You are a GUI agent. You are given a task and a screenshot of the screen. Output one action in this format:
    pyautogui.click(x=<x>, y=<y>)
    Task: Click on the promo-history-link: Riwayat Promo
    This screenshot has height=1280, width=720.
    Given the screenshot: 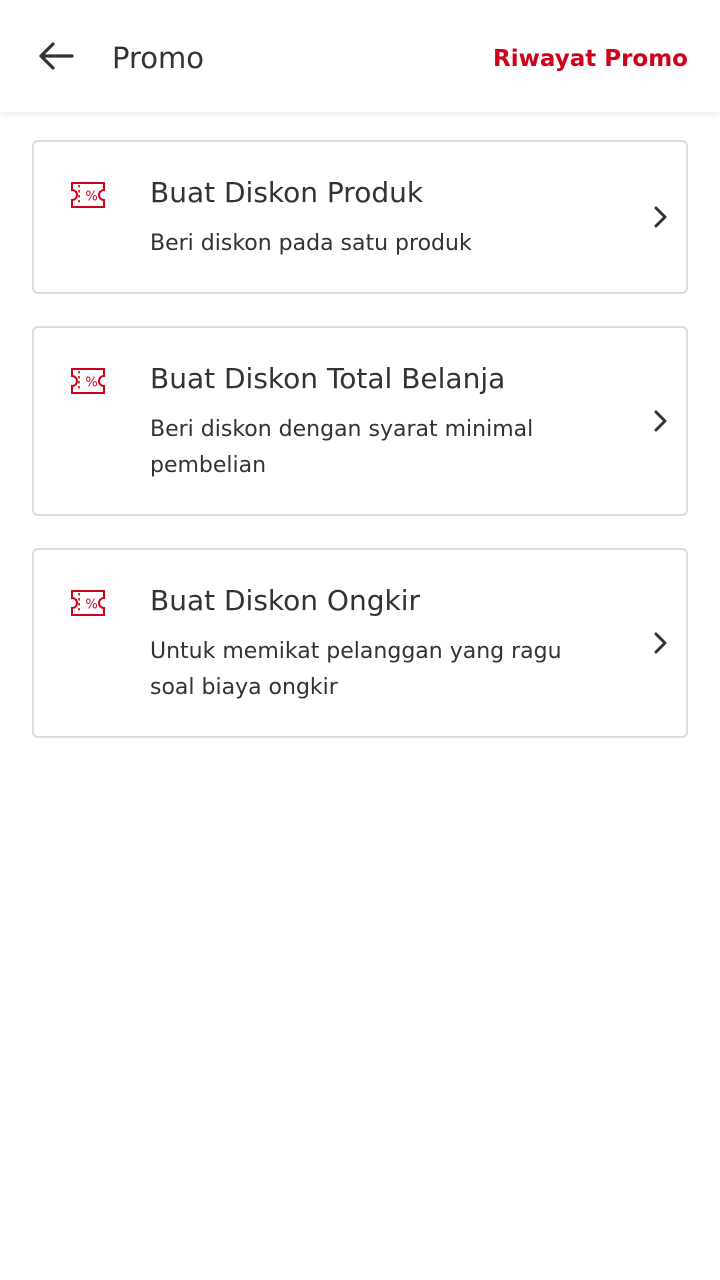 What is the action you would take?
    pyautogui.click(x=590, y=59)
    